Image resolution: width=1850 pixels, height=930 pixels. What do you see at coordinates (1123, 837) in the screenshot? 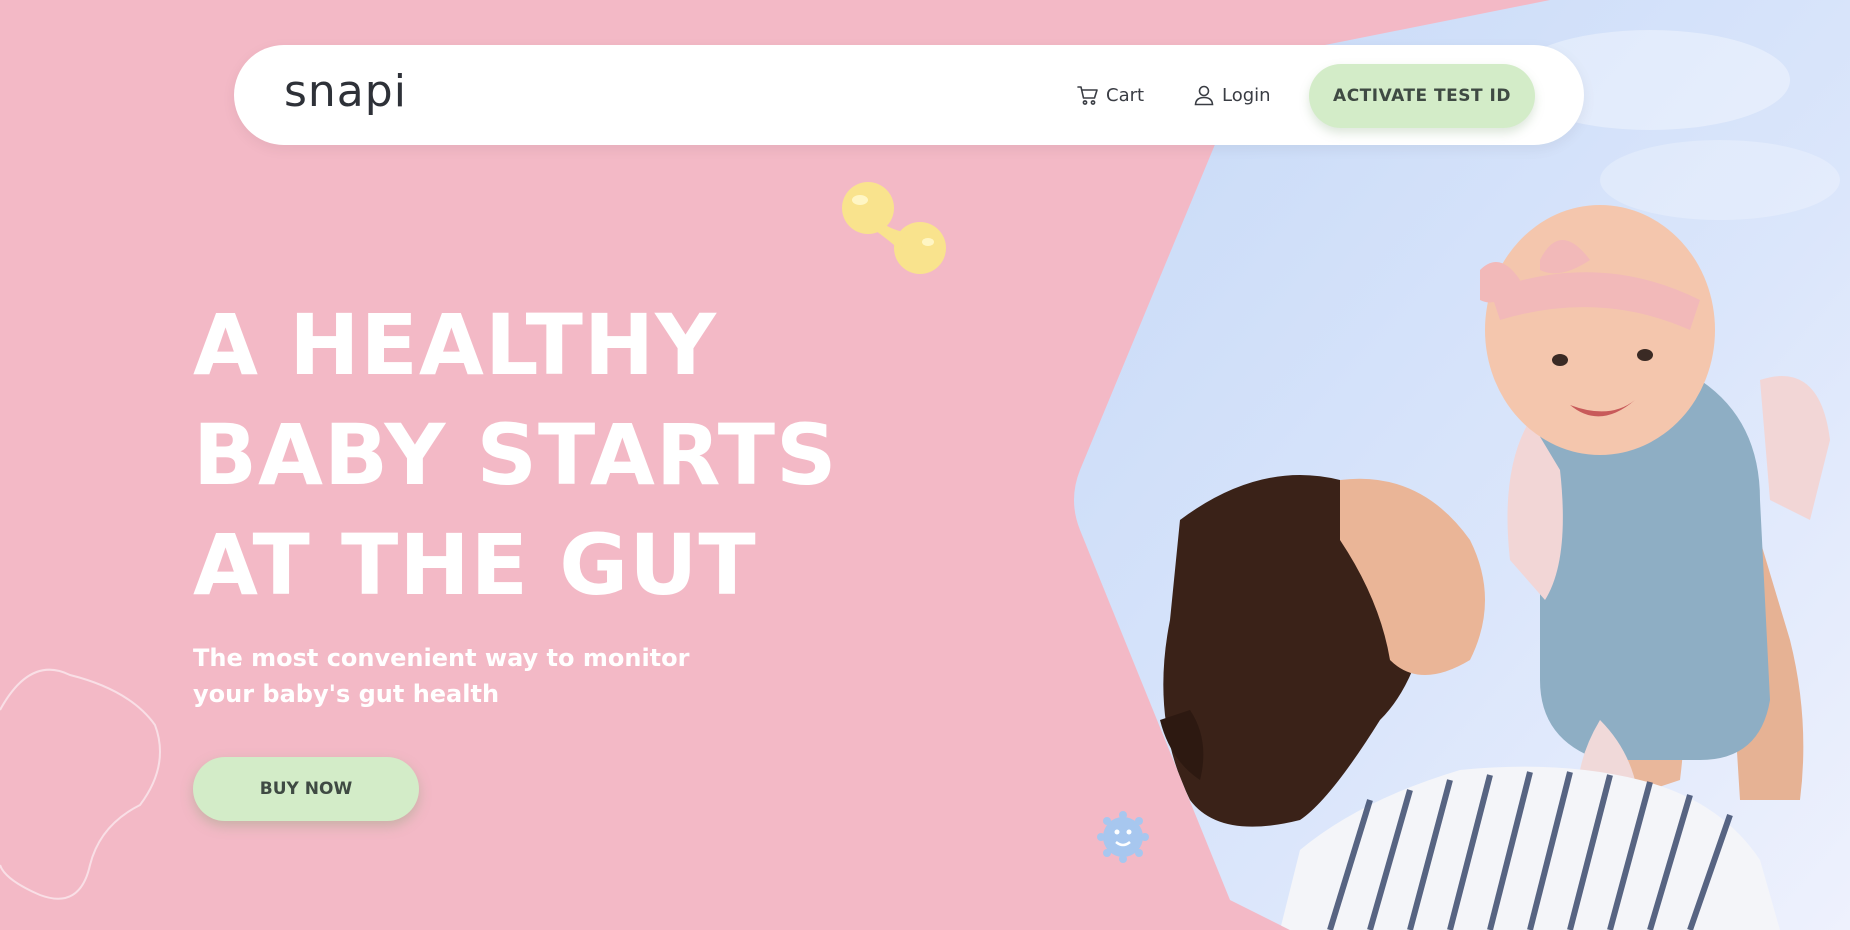
I see `microbe-decoration` at bounding box center [1123, 837].